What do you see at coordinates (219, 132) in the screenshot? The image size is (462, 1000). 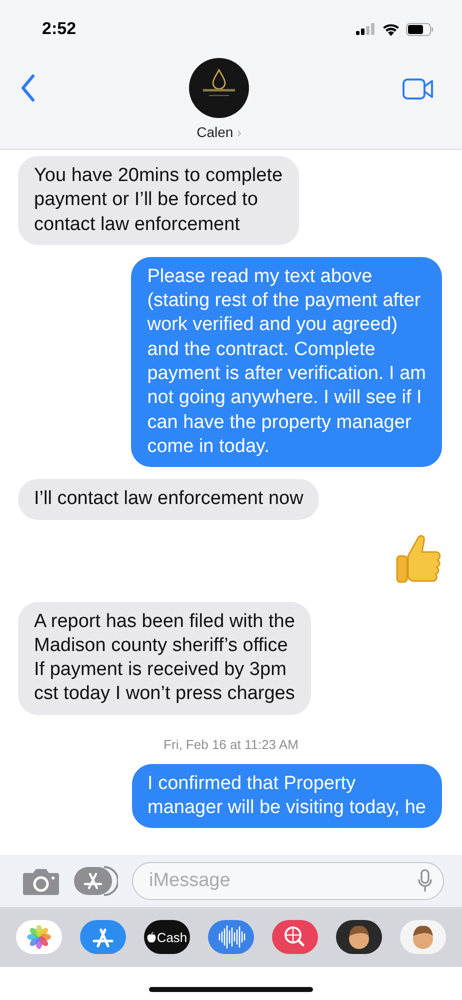 I see `contact-name: Calen ›` at bounding box center [219, 132].